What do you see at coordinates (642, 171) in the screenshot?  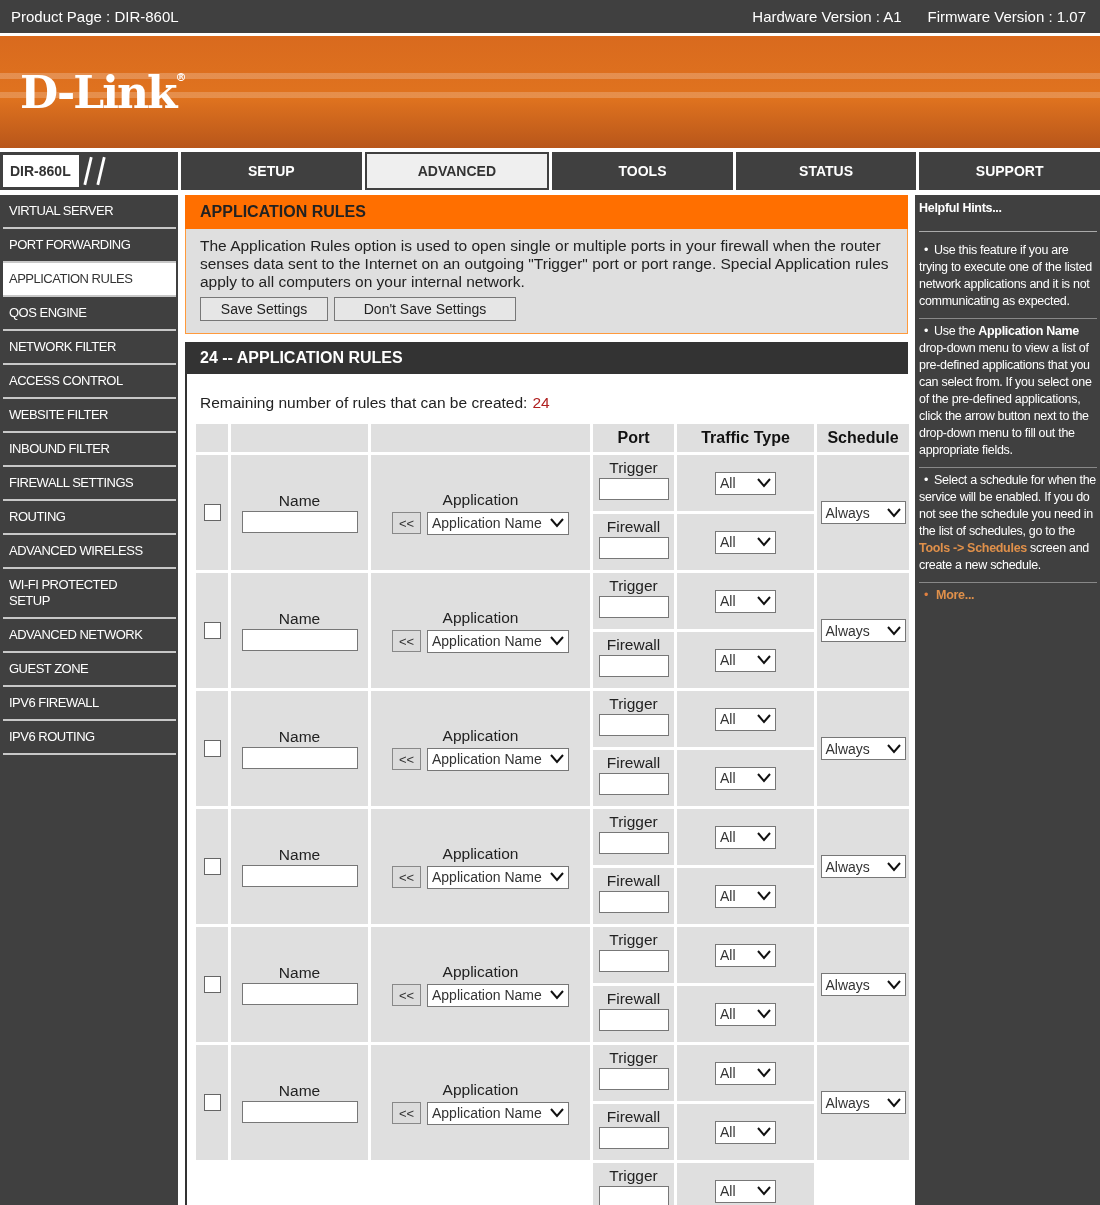 I see `nav-tab: TOOLS` at bounding box center [642, 171].